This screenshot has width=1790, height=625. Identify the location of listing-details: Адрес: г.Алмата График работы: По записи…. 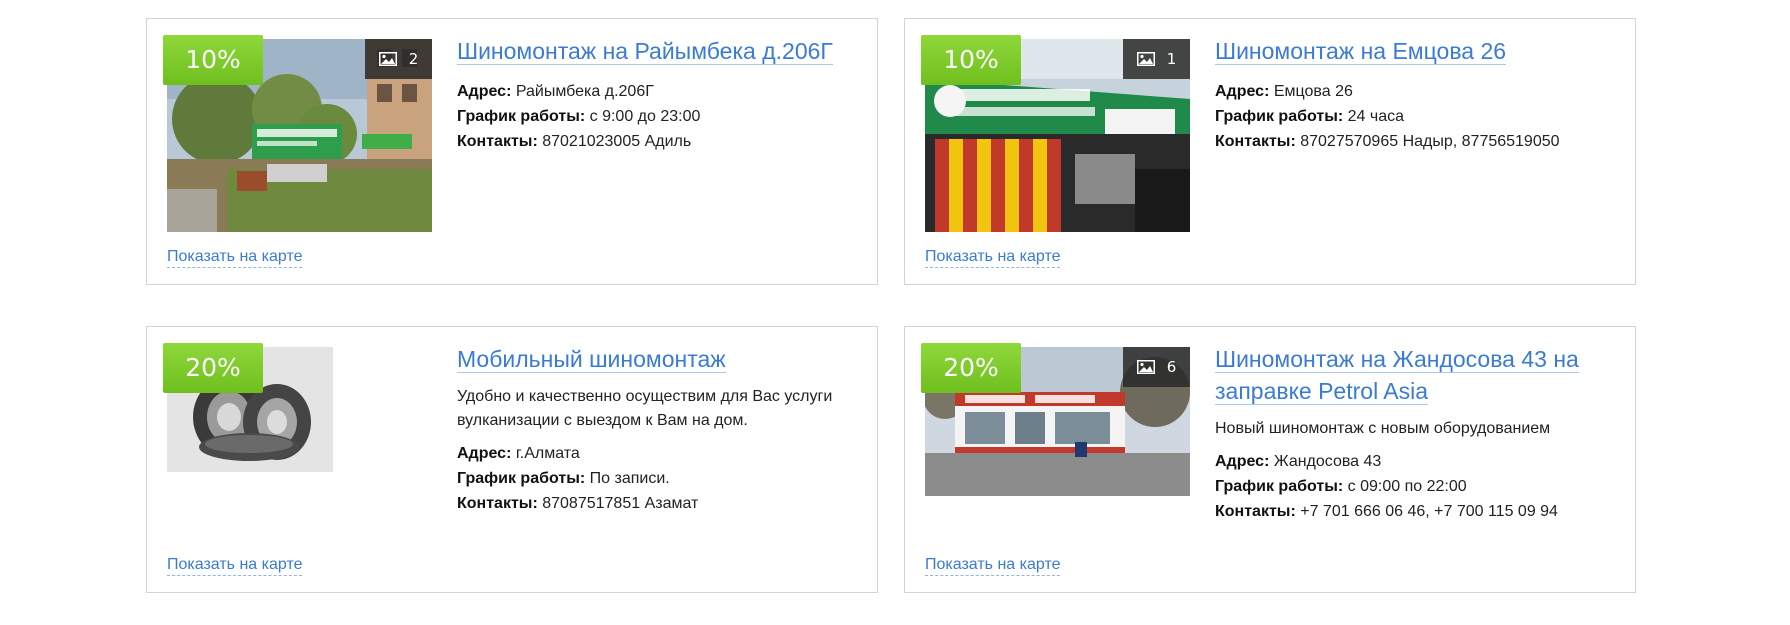
(657, 478).